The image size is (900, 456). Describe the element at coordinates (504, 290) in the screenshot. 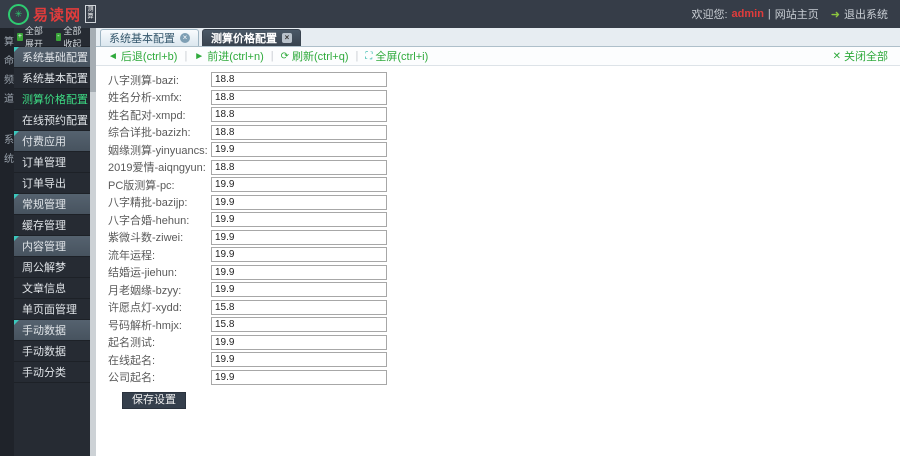

I see `form-row: 月老姻缘-bzyy:` at that location.